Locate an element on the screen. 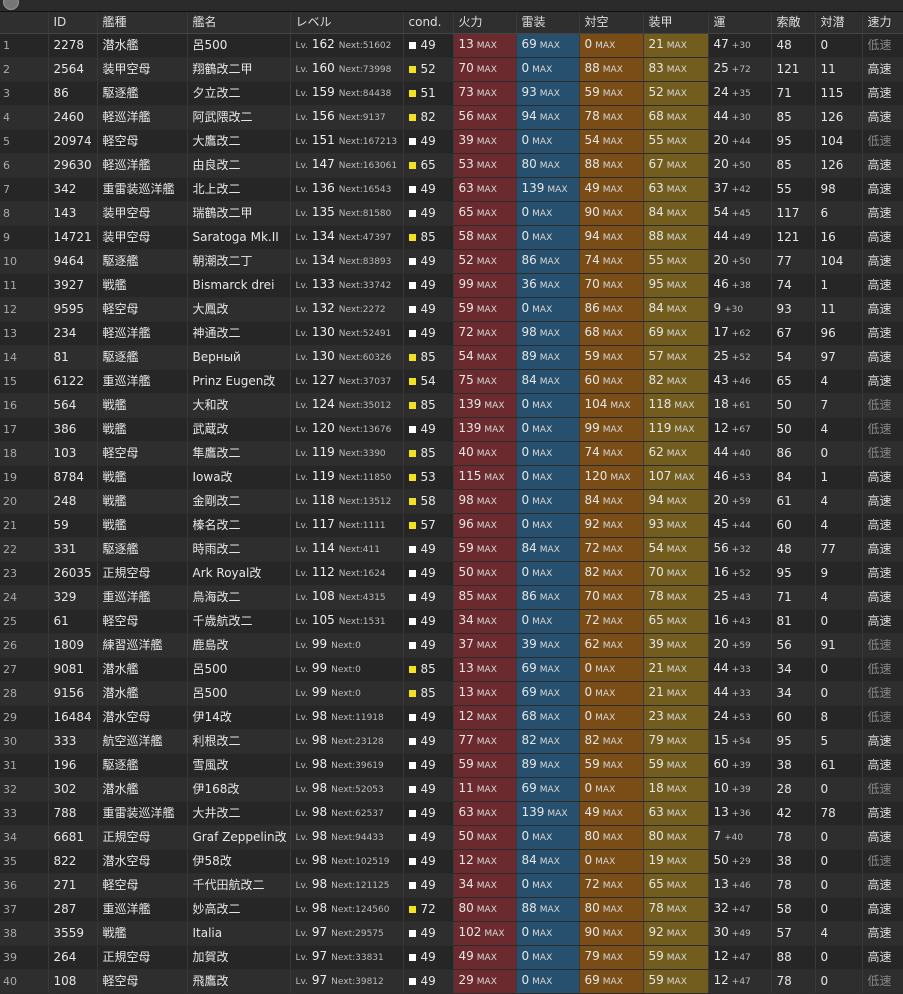 The image size is (903, 994). header-level: レベル is located at coordinates (347, 23).